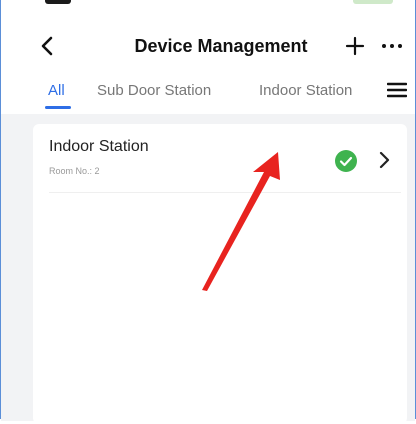 This screenshot has height=424, width=416. What do you see at coordinates (221, 46) in the screenshot?
I see `page-title: Device Management` at bounding box center [221, 46].